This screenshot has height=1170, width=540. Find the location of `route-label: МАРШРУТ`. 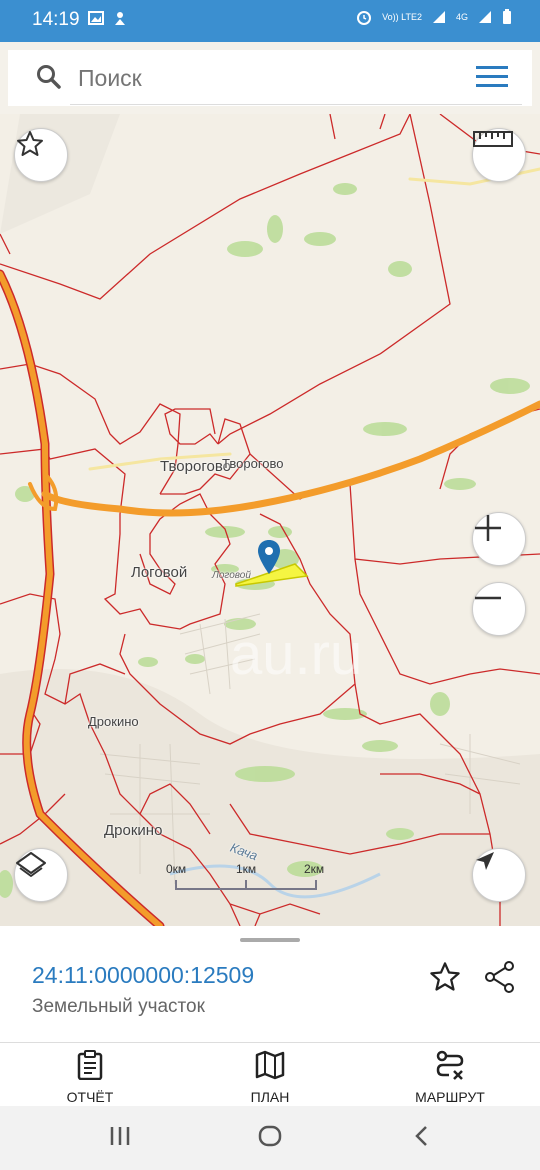

route-label: МАРШРУТ is located at coordinates (450, 1097).